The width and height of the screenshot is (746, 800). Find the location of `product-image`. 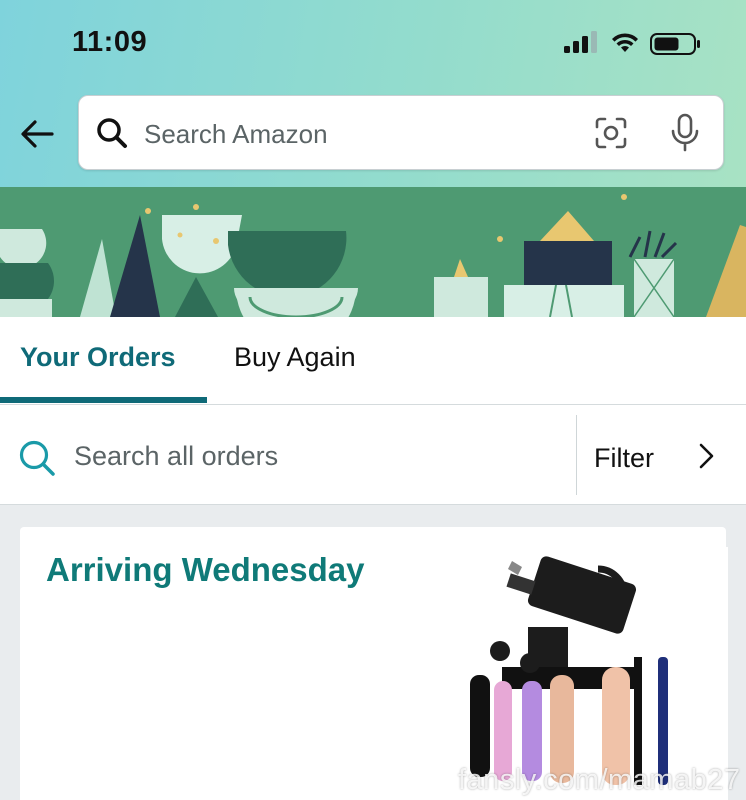

product-image is located at coordinates (588, 673).